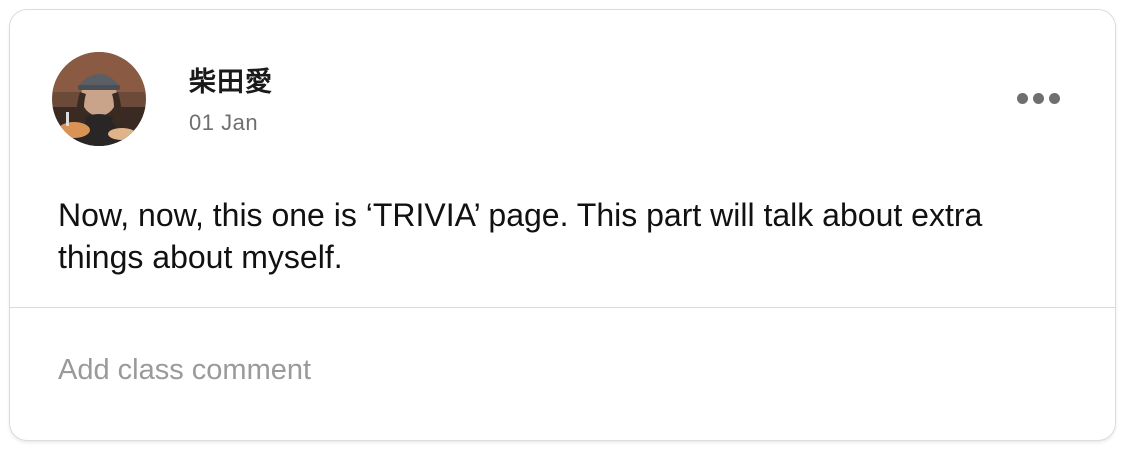  Describe the element at coordinates (231, 82) in the screenshot. I see `author-name: 柴田愛` at that location.